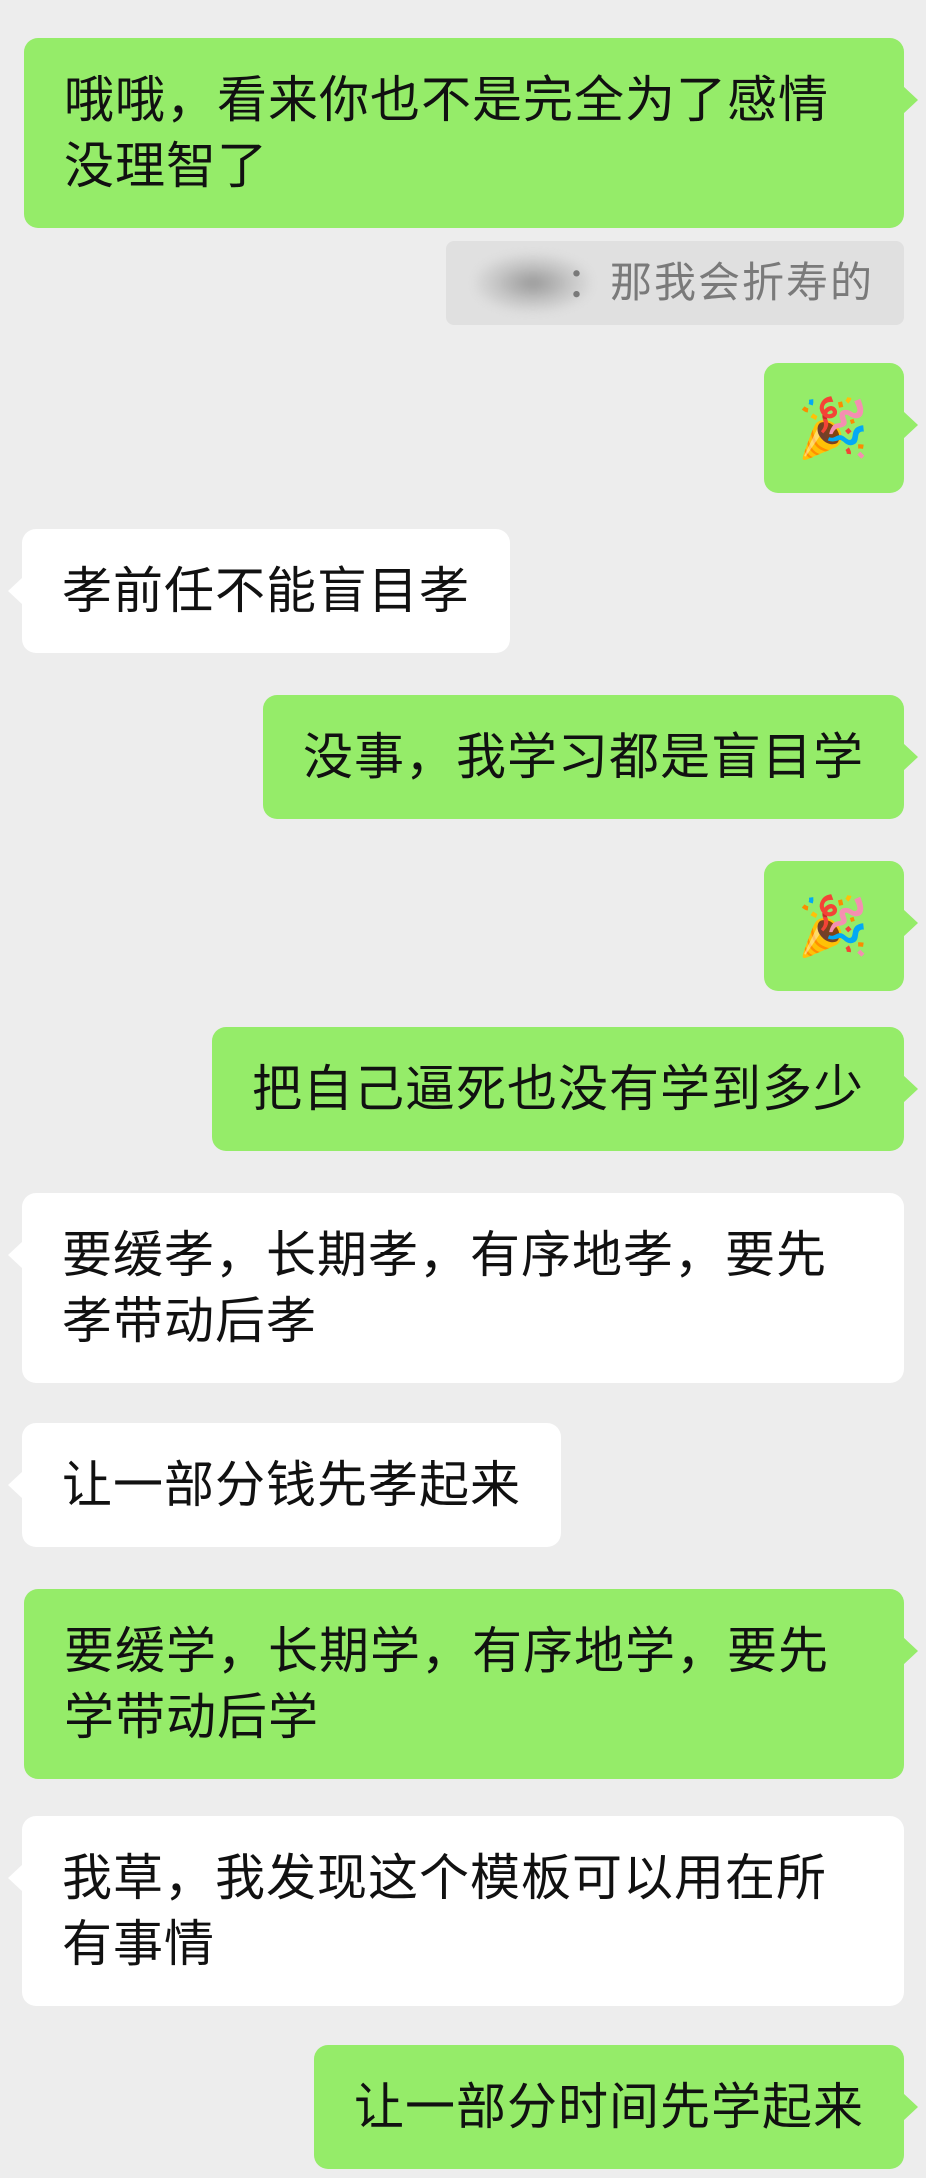 This screenshot has height=2178, width=926. I want to click on message-text: 把自己逼死也没有学到多少, so click(558, 1089).